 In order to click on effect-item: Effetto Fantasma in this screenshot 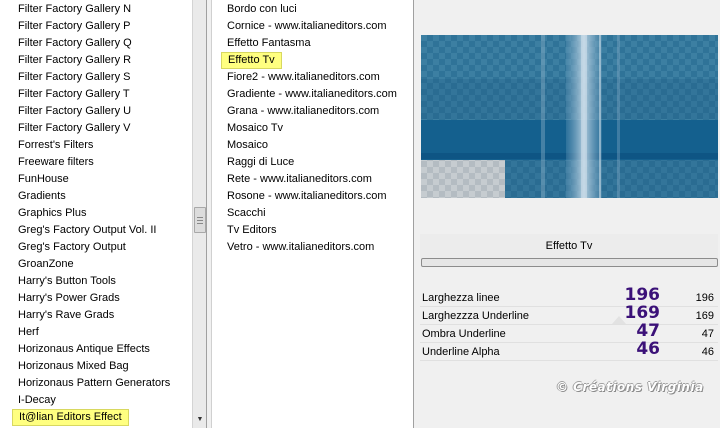, I will do `click(269, 43)`.